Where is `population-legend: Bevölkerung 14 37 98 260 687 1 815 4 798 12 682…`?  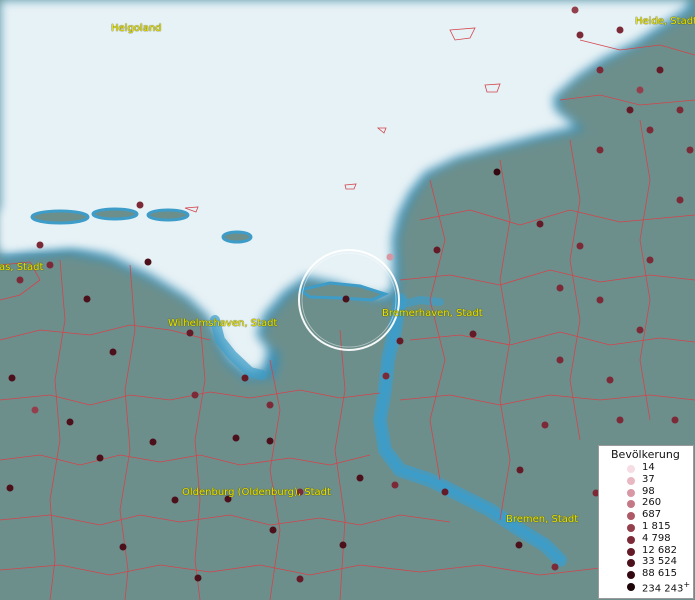 population-legend: Bevölkerung 14 37 98 260 687 1 815 4 798 12 682… is located at coordinates (646, 522).